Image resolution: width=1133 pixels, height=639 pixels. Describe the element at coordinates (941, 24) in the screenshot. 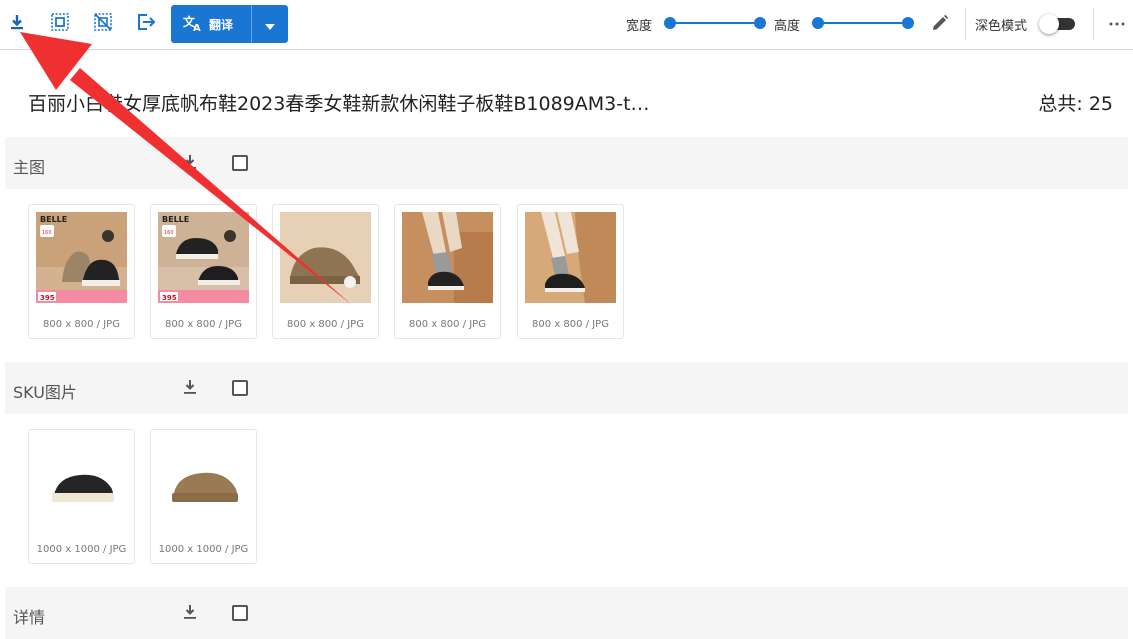

I see `pencil-icon` at that location.